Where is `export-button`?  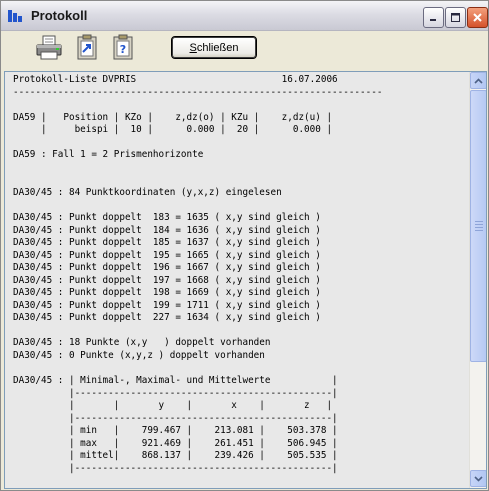
export-button is located at coordinates (87, 48).